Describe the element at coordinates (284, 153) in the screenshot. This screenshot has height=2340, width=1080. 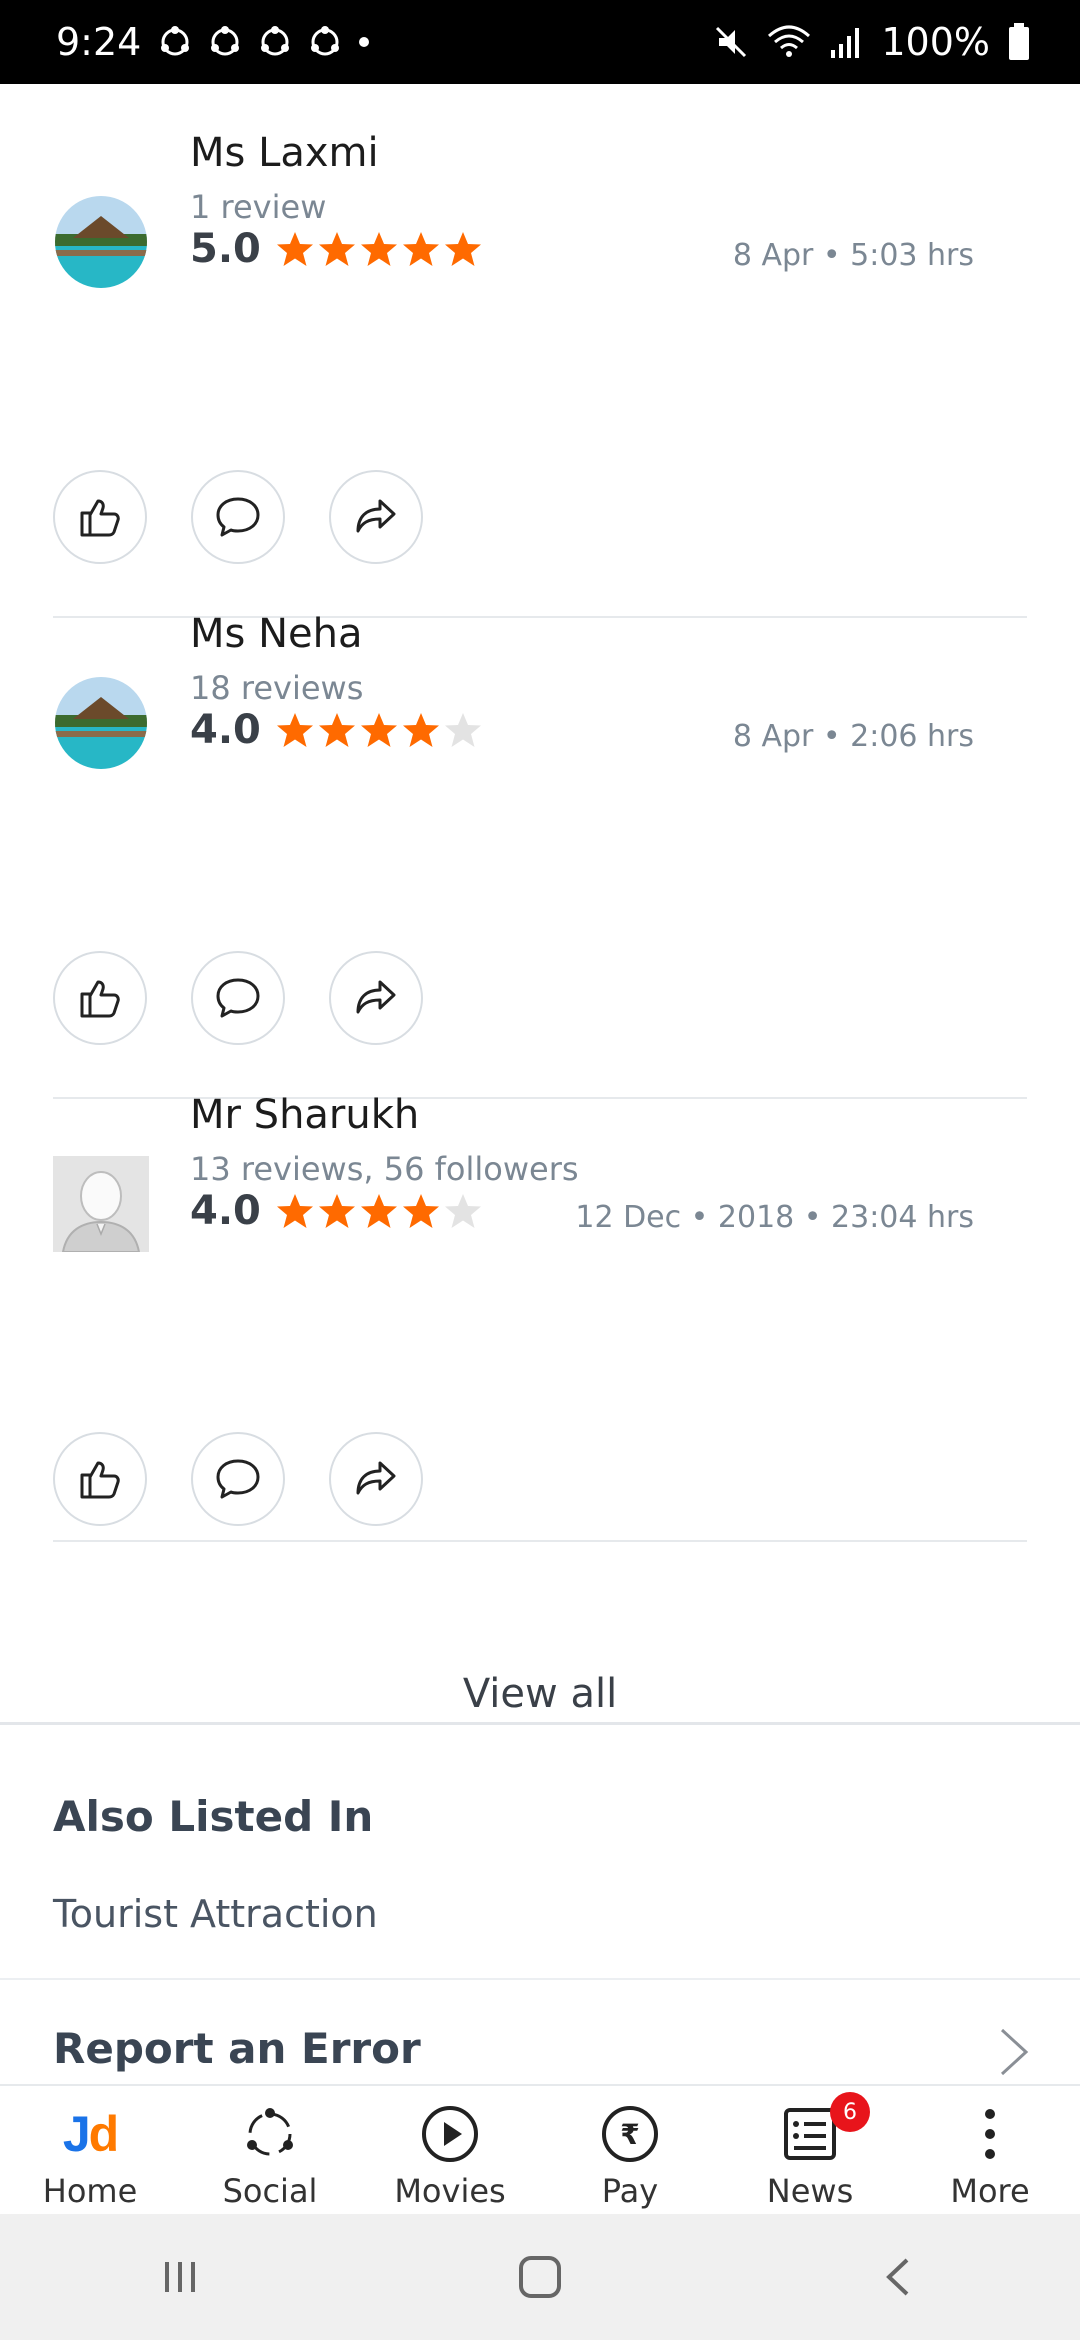
I see `reviewer-name: Ms Laxmi` at that location.